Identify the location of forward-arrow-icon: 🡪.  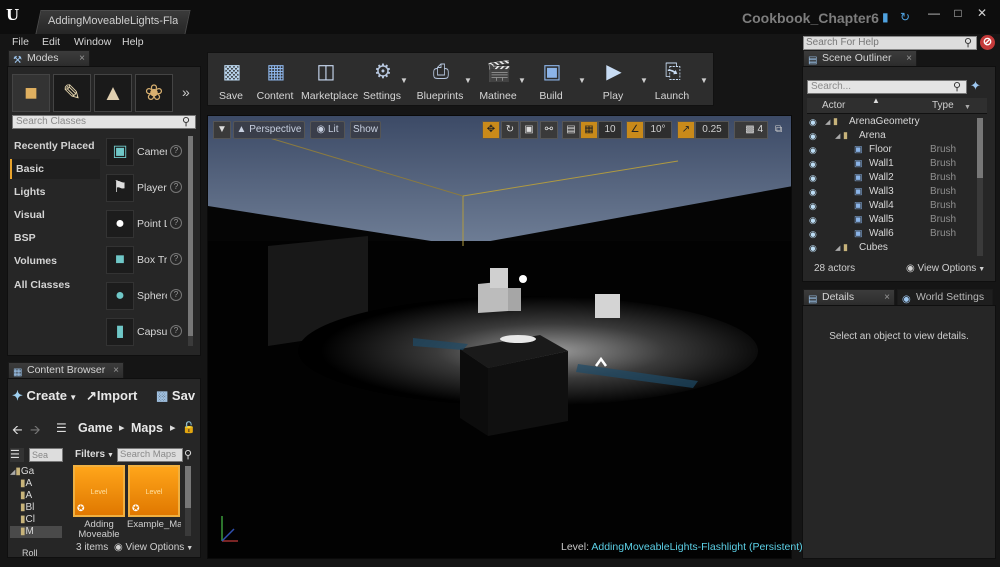
(35, 432).